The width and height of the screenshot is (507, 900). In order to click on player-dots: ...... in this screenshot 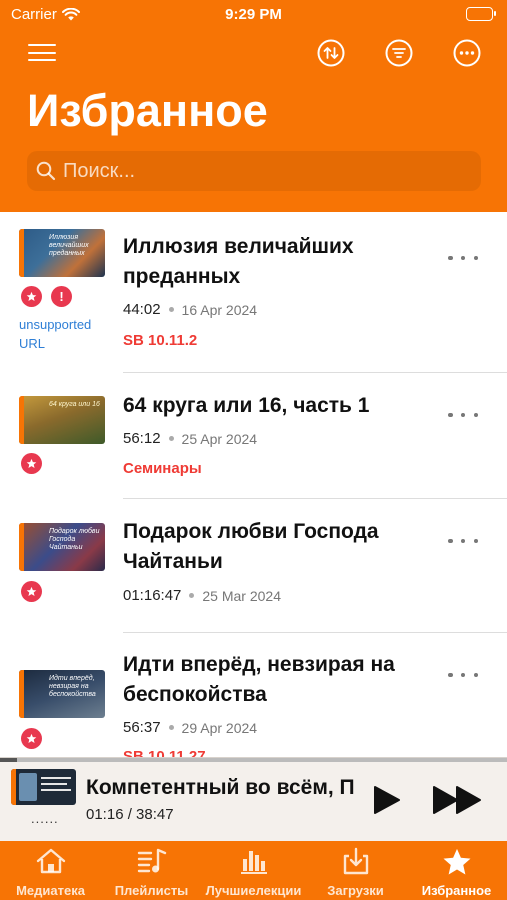, I will do `click(45, 818)`.